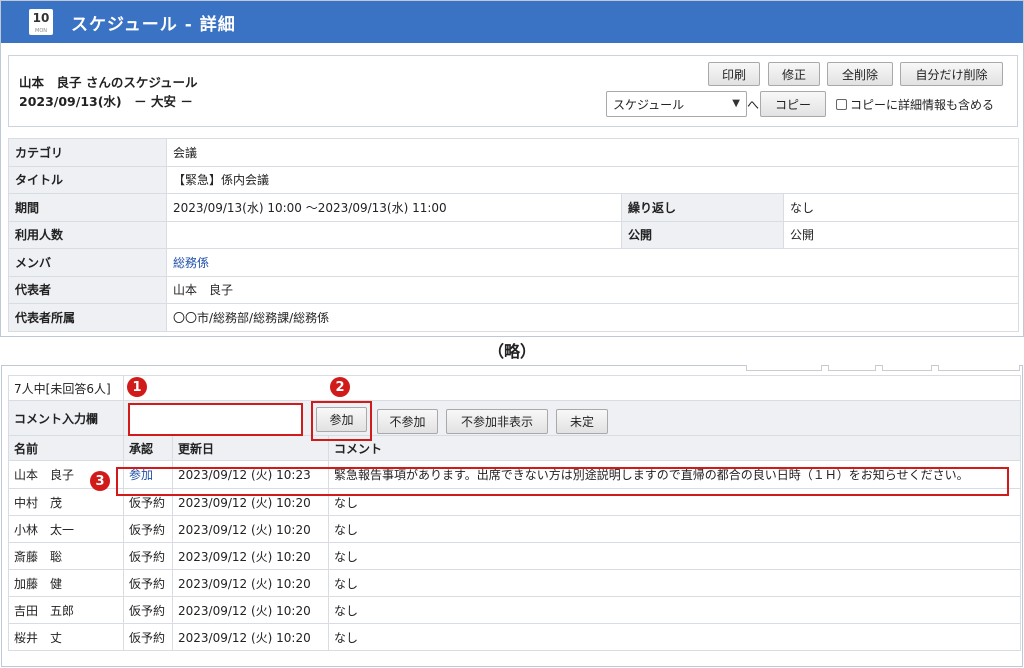  What do you see at coordinates (394, 234) in the screenshot?
I see `users-value` at bounding box center [394, 234].